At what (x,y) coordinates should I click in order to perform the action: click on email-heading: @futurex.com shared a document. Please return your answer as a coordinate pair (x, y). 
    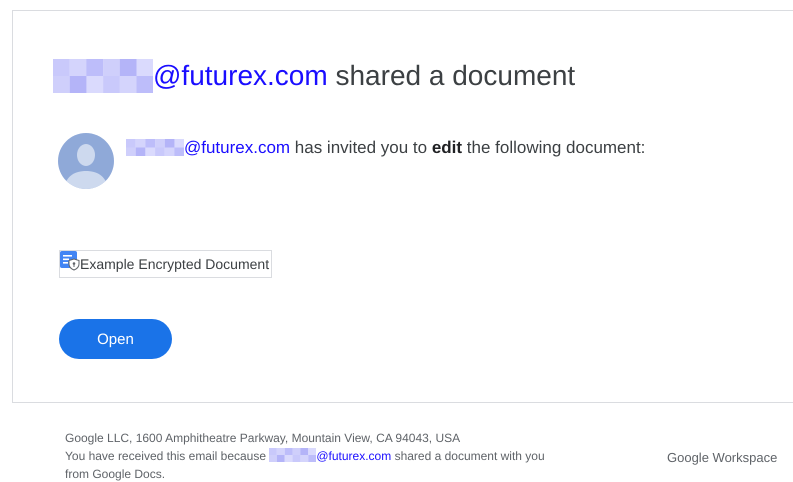
    Looking at the image, I should click on (364, 76).